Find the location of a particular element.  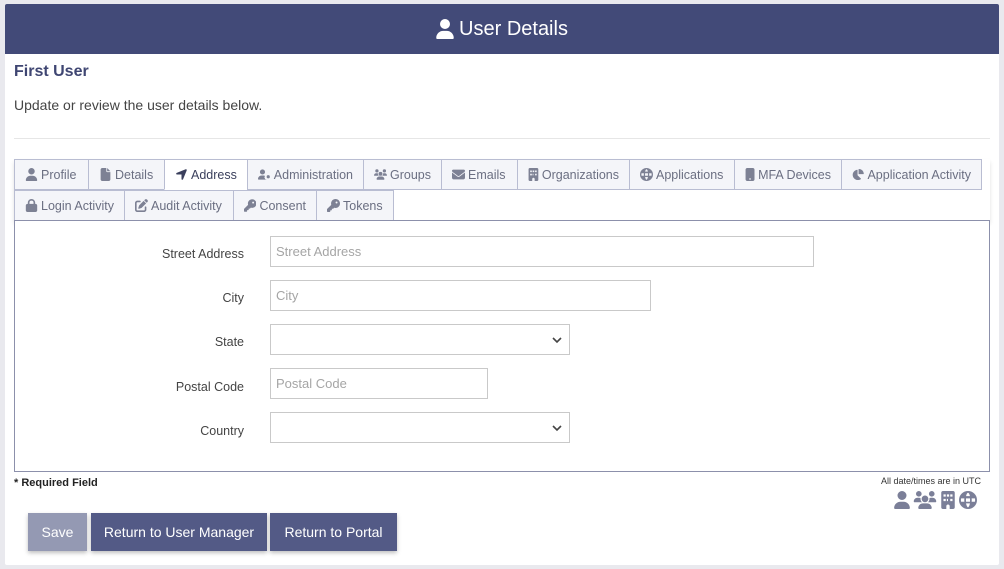

tab-profile: Profile is located at coordinates (51, 174).